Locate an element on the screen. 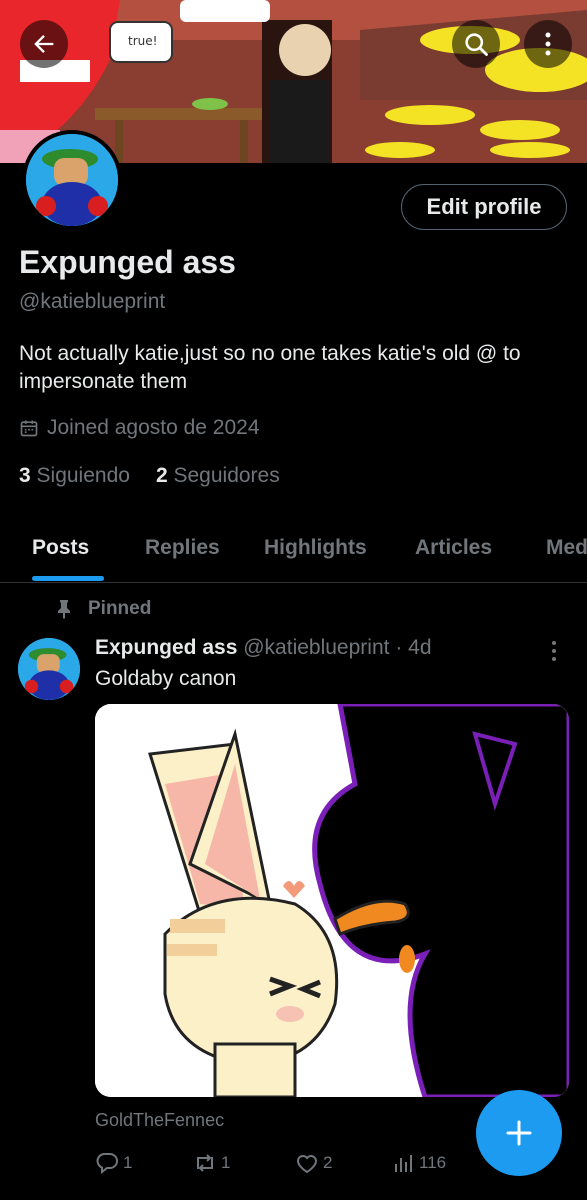 This screenshot has height=1200, width=587. more-options-button is located at coordinates (548, 44).